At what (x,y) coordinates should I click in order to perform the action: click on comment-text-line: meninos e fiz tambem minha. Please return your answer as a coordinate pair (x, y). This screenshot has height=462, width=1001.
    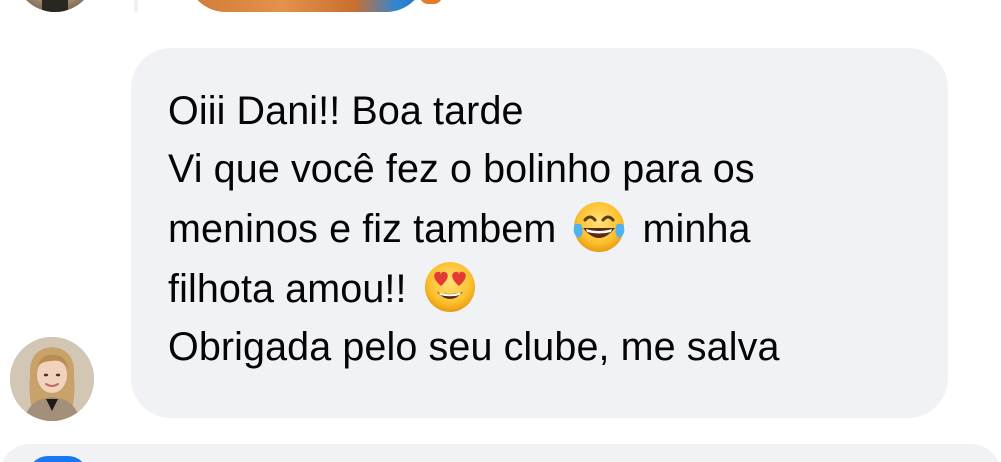
    Looking at the image, I should click on (540, 228).